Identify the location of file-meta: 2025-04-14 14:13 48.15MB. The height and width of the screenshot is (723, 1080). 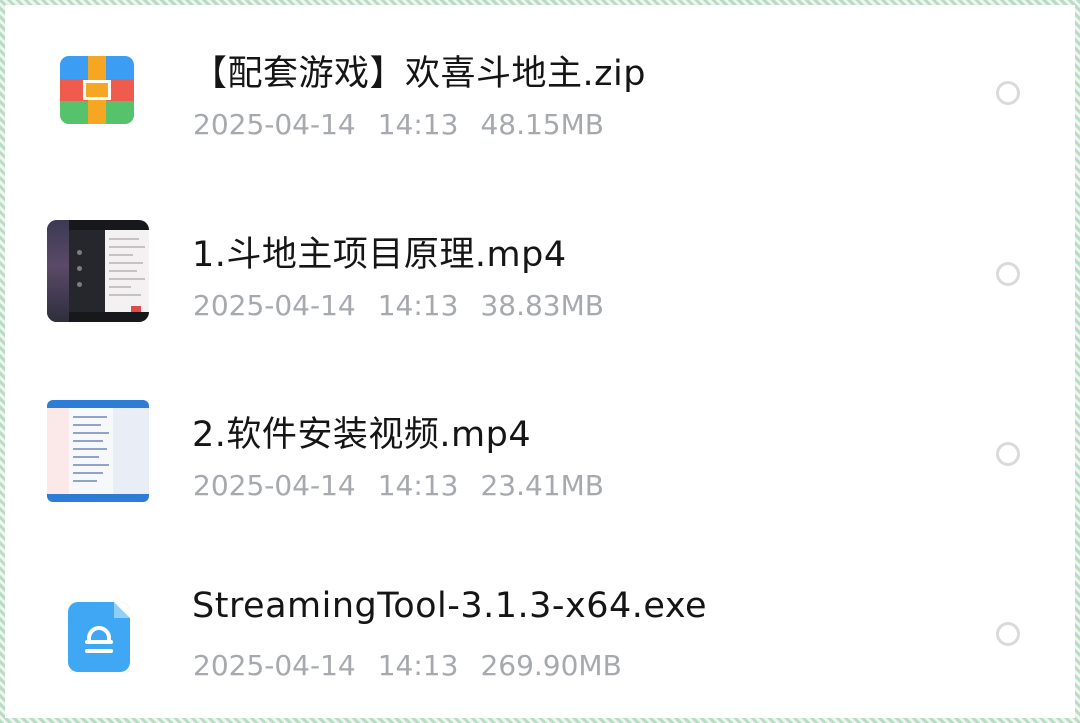
(409, 124).